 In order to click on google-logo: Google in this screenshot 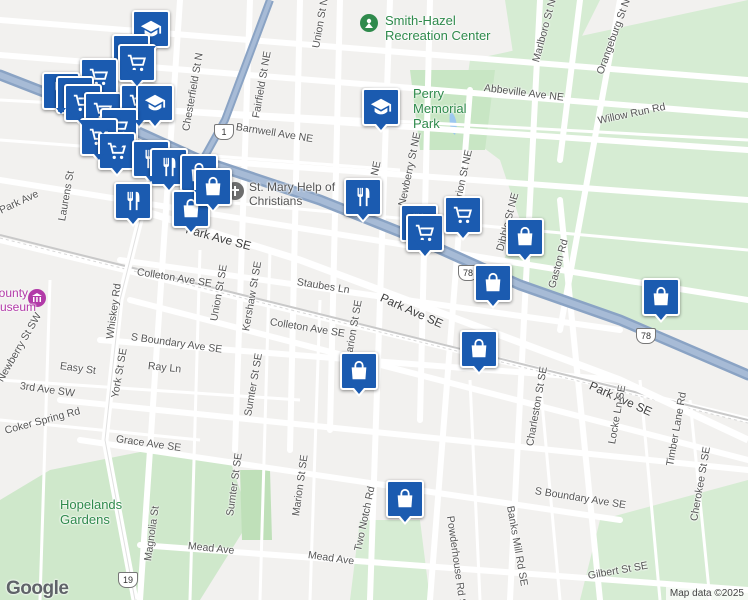, I will do `click(37, 588)`.